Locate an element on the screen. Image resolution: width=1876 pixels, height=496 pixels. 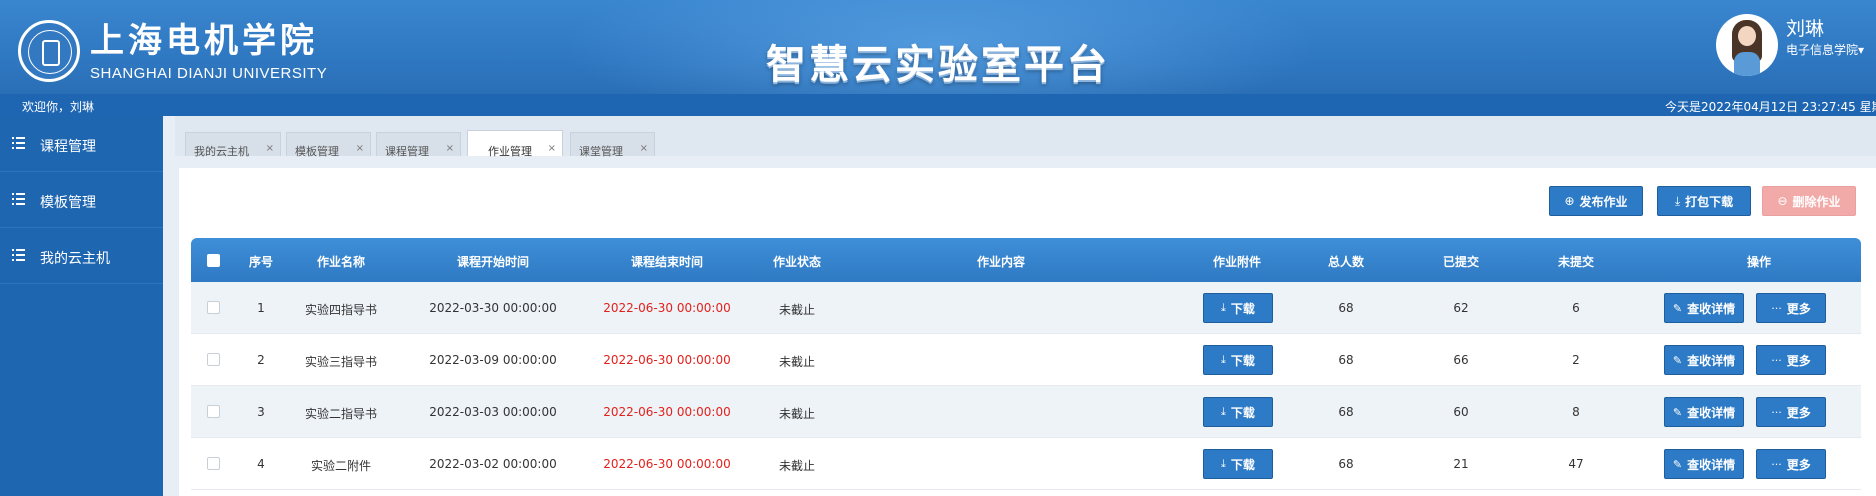
cell-no: 4 is located at coordinates (261, 464).